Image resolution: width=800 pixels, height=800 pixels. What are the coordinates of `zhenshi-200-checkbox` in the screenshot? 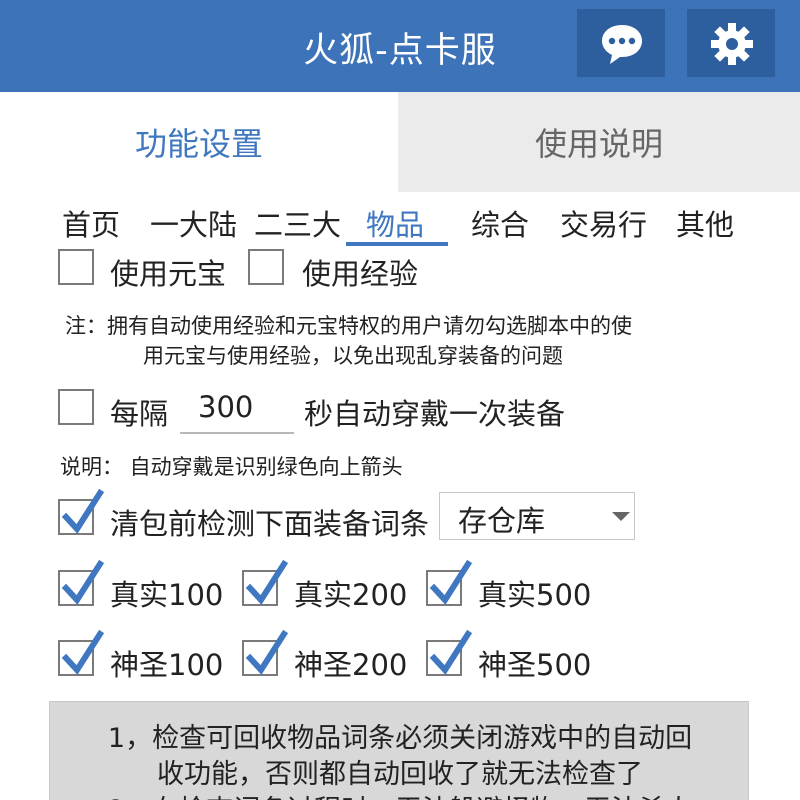 It's located at (265, 582).